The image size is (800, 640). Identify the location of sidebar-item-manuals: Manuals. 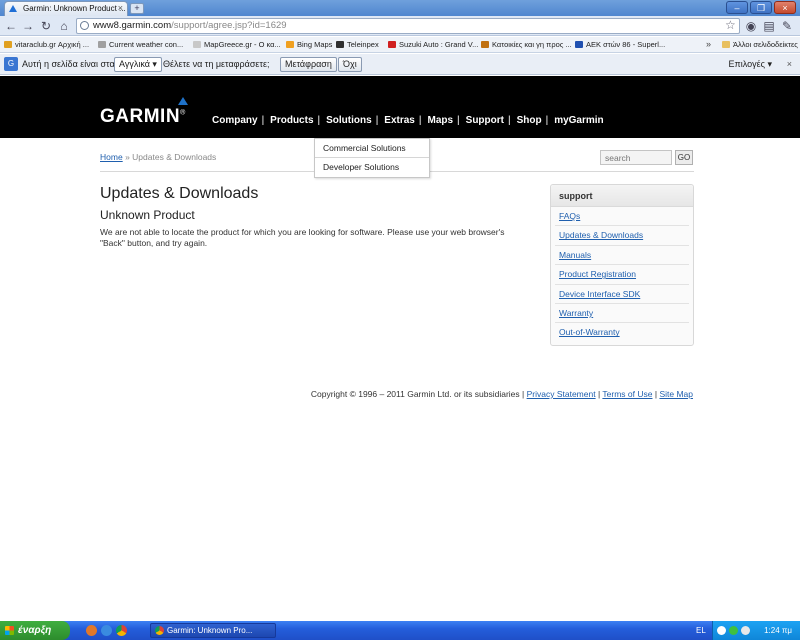
(622, 256).